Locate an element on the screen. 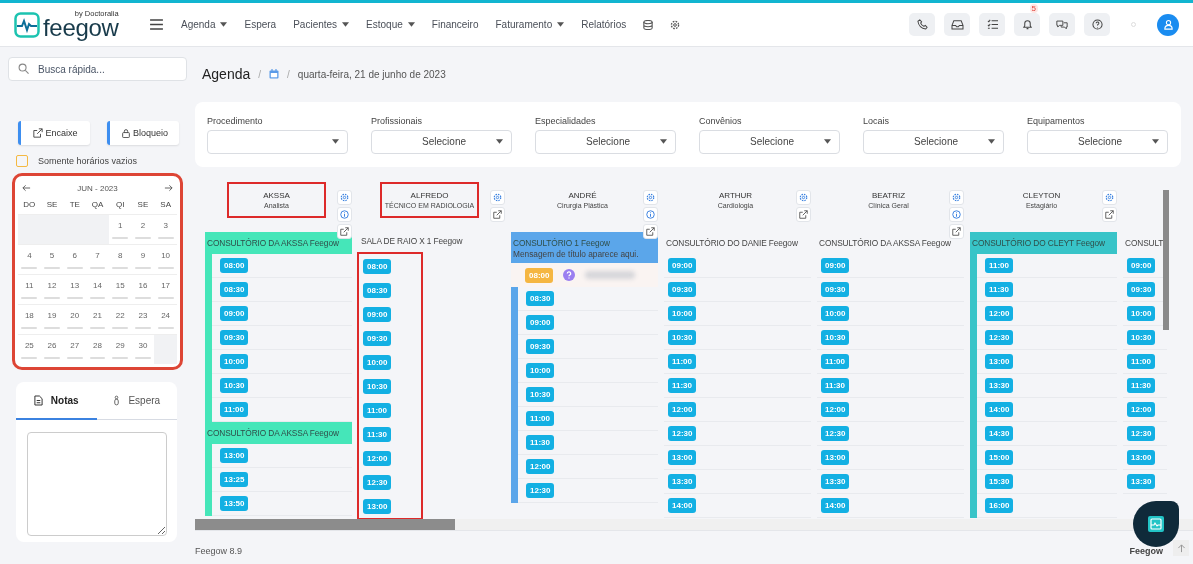 Image resolution: width=1193 pixels, height=564 pixels. time-slot: 14:30 is located at coordinates (999, 433).